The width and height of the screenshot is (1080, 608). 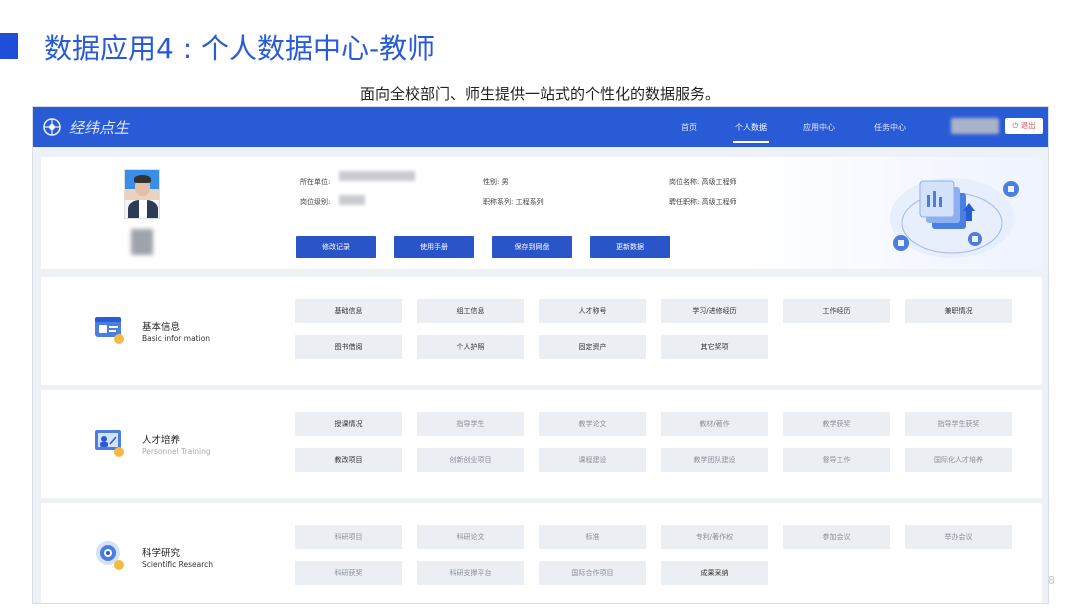 What do you see at coordinates (496, 182) in the screenshot?
I see `gender-label: 性别: 男` at bounding box center [496, 182].